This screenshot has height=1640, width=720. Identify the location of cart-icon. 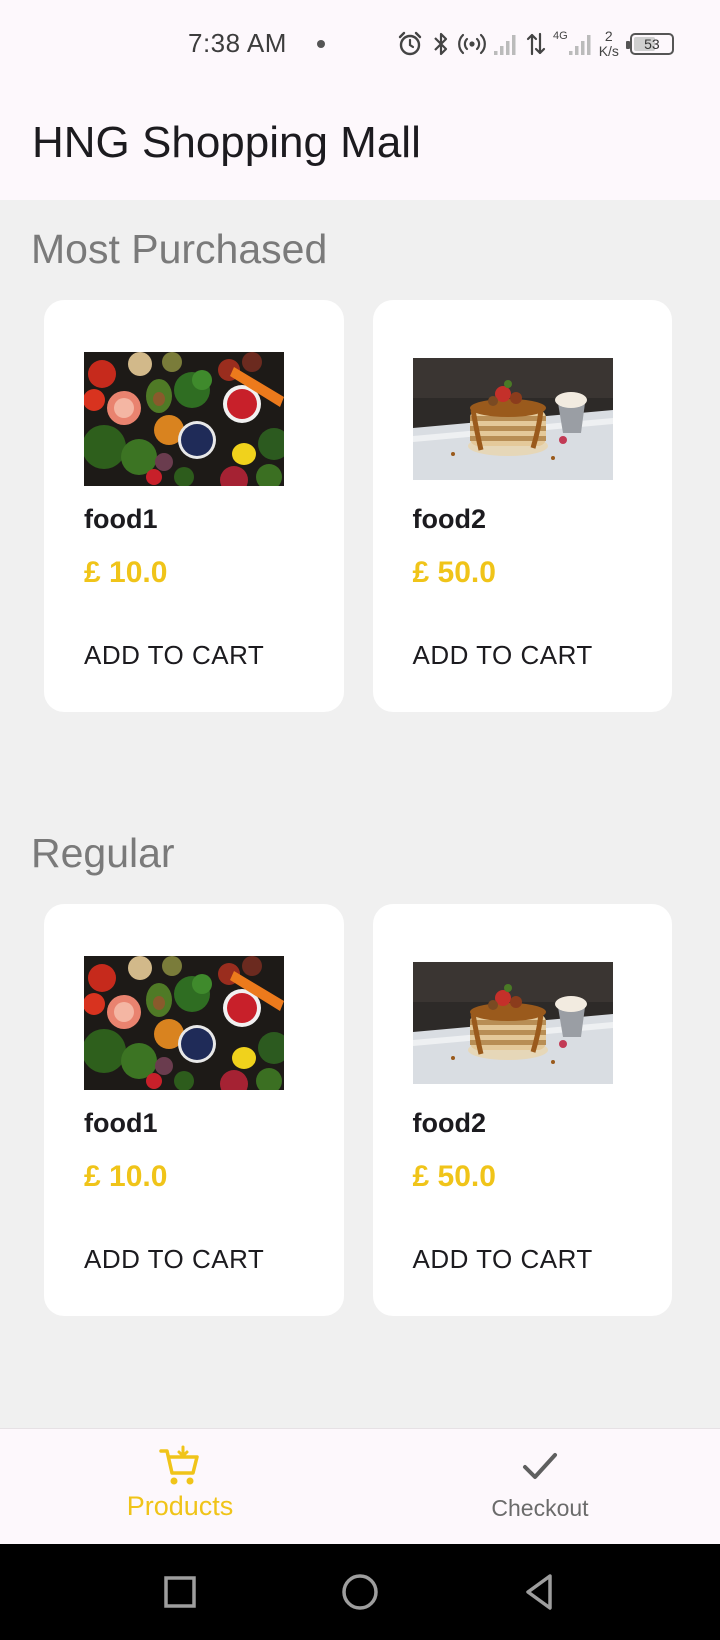
(179, 1465).